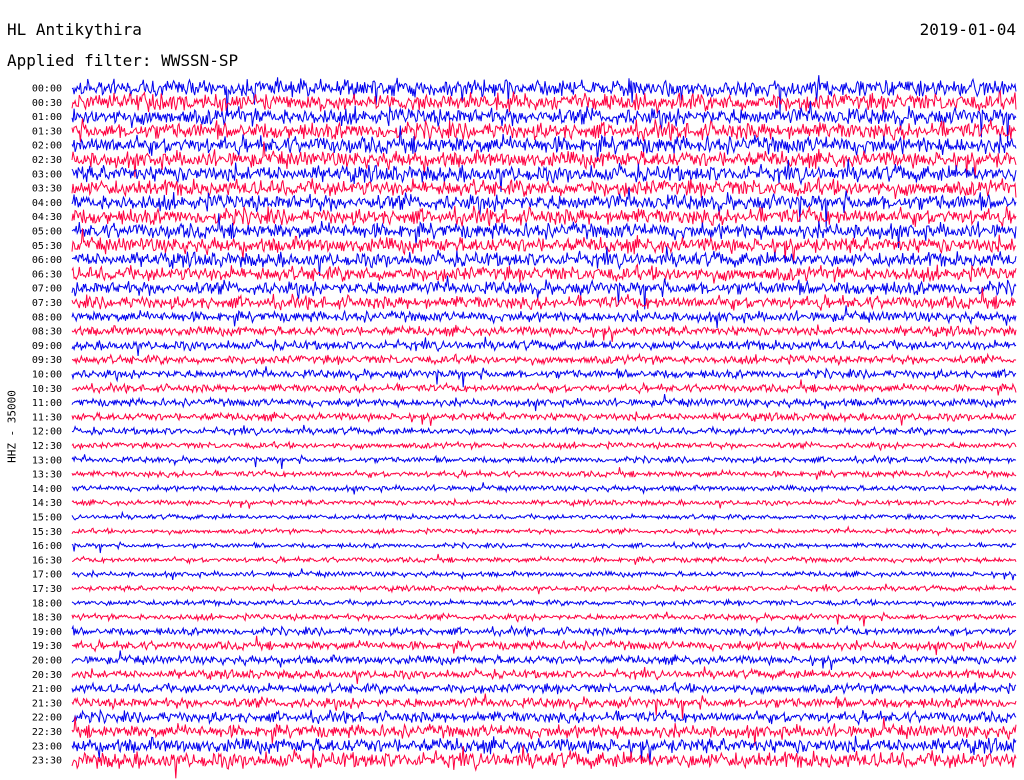  What do you see at coordinates (47, 589) in the screenshot?
I see `row-label-1730: 17:30` at bounding box center [47, 589].